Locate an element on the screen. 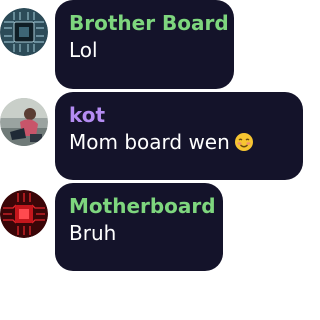  message-text-content: Mom board wen is located at coordinates (149, 142).